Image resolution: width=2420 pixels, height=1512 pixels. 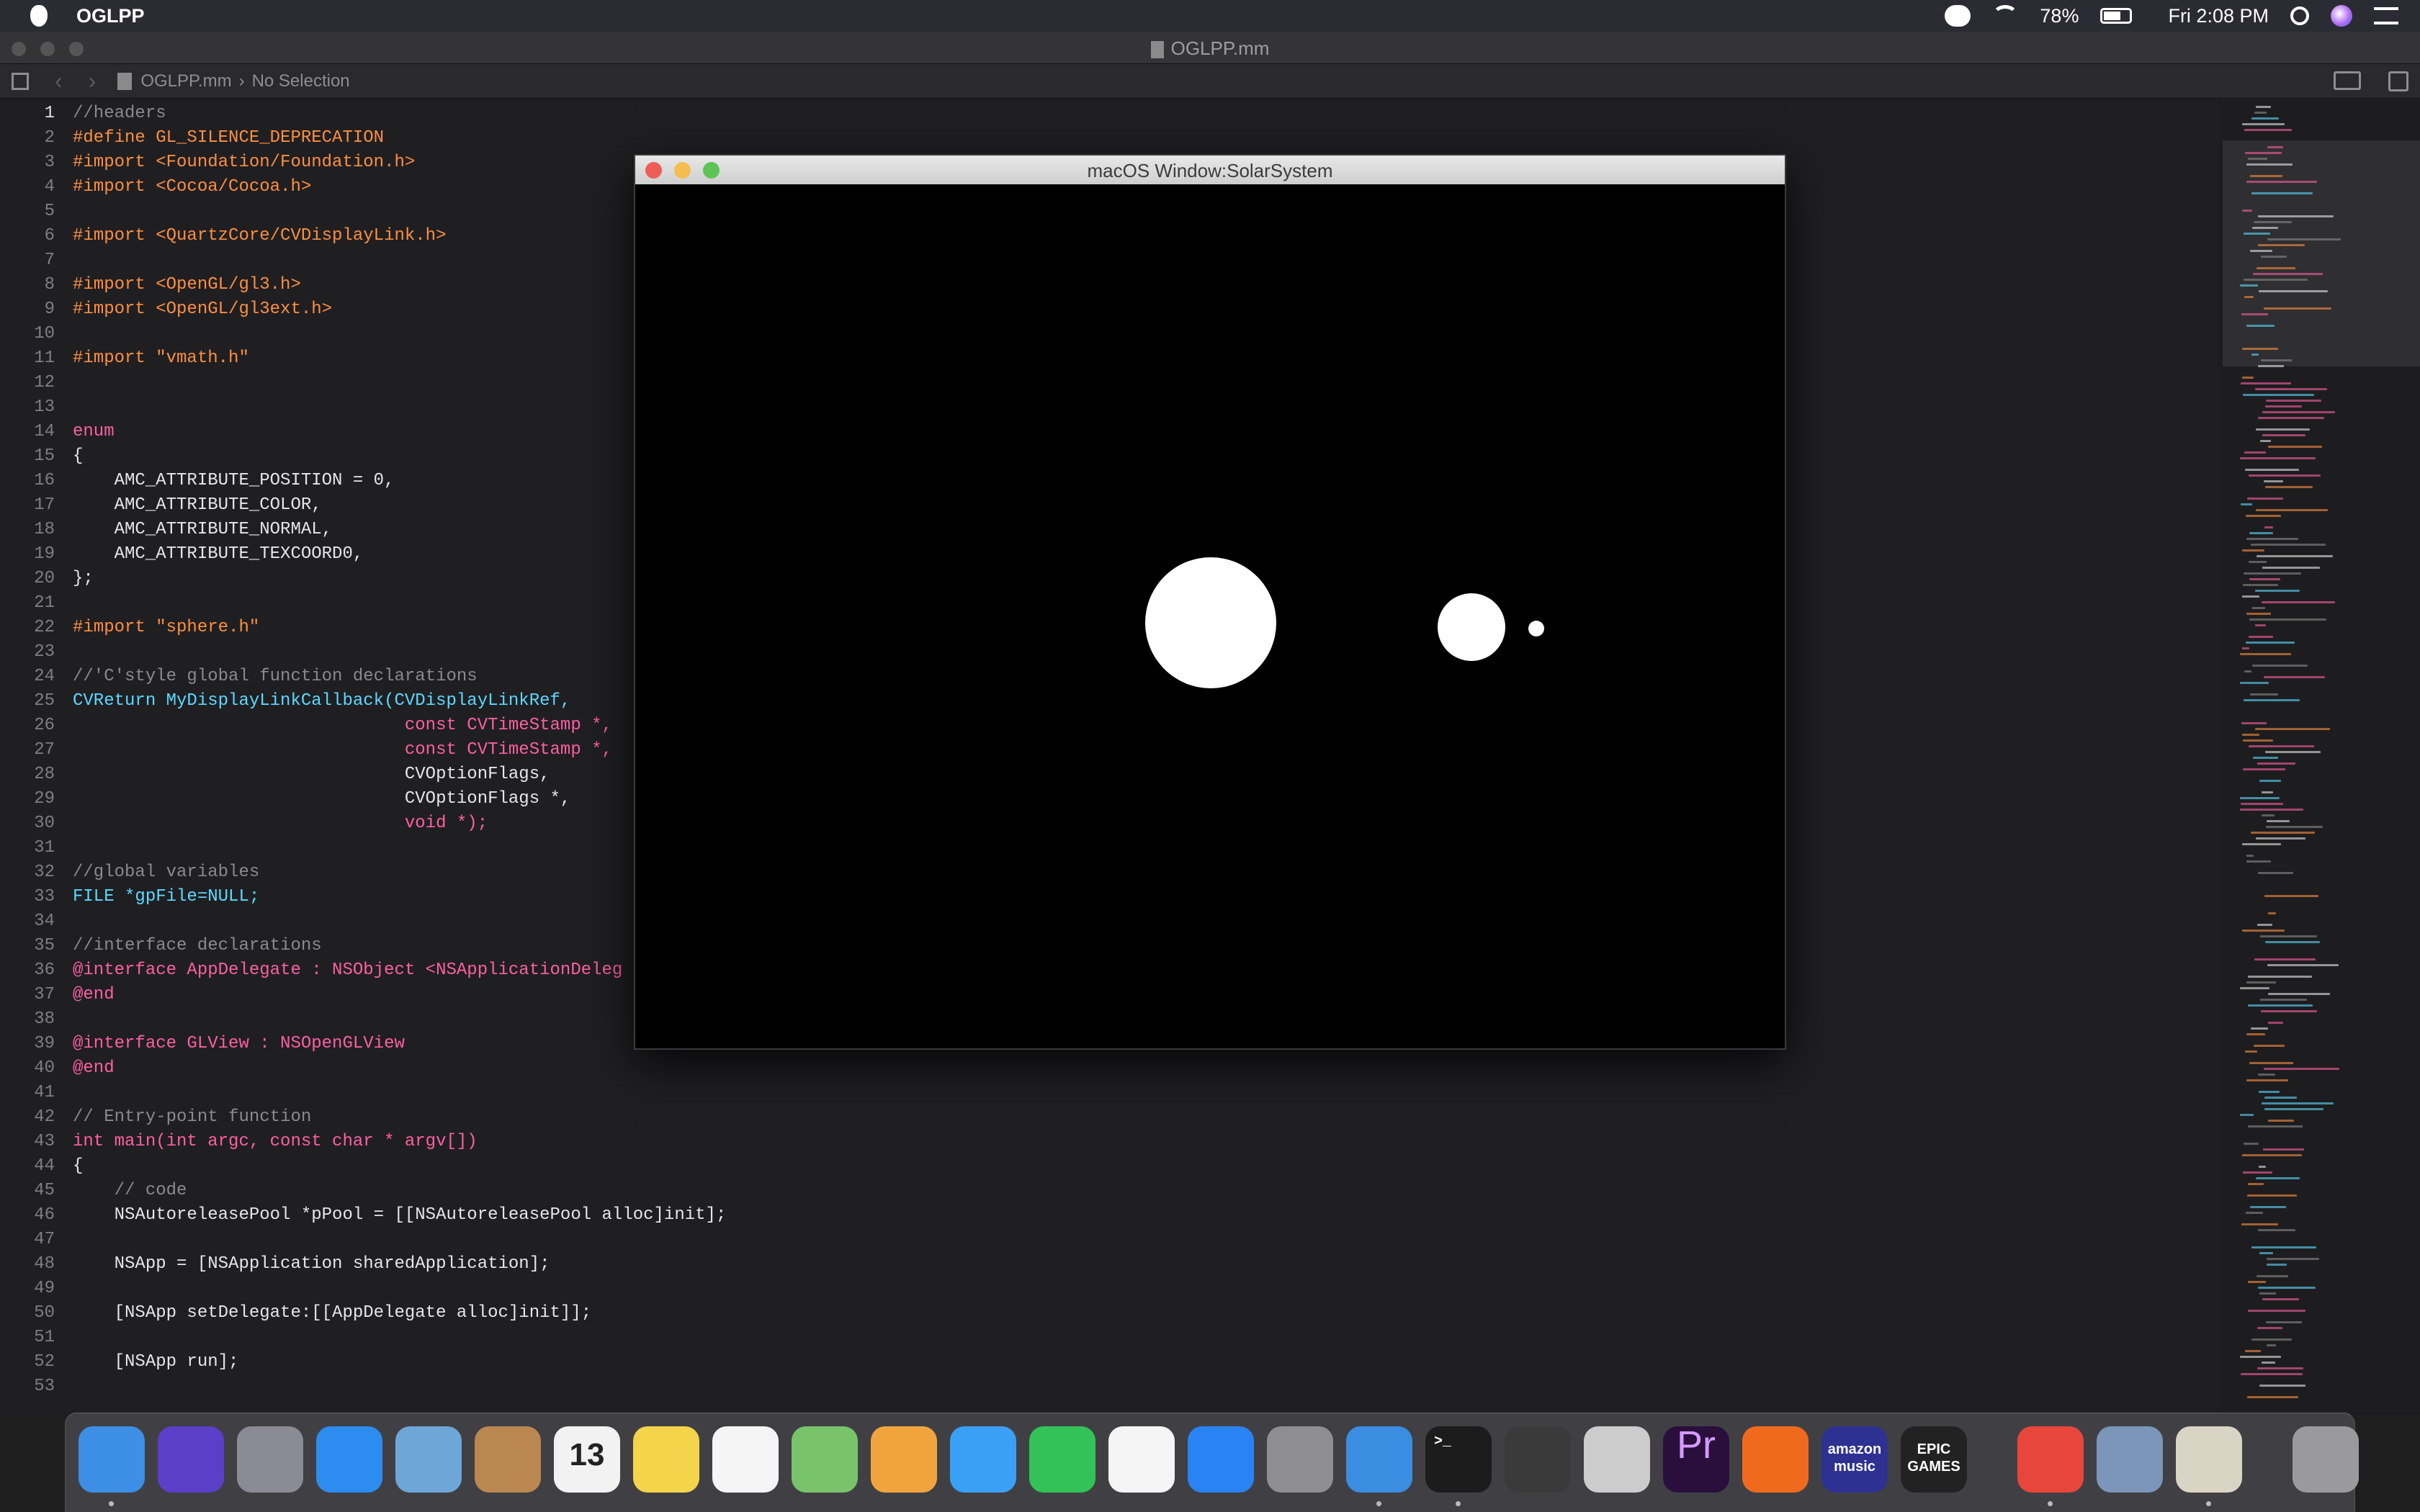 What do you see at coordinates (1109, 1240) in the screenshot?
I see `code-line: 47` at bounding box center [1109, 1240].